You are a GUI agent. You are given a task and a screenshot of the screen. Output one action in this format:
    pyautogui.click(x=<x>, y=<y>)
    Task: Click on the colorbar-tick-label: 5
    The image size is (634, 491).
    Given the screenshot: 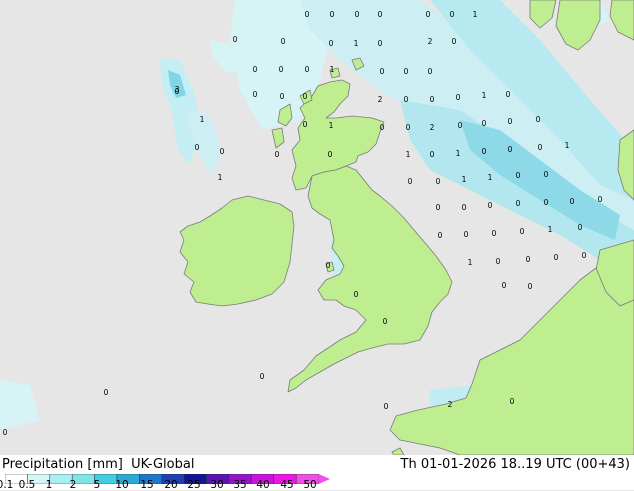 What is the action you would take?
    pyautogui.click(x=97, y=485)
    